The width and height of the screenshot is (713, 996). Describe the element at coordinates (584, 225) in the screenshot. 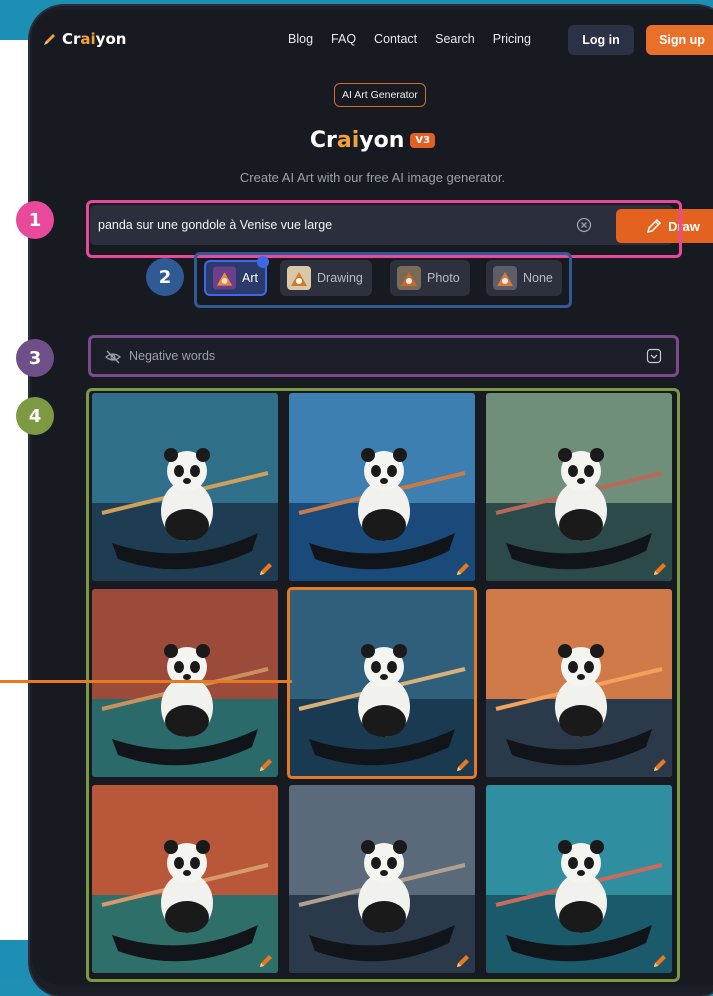

I see `clear-icon` at that location.